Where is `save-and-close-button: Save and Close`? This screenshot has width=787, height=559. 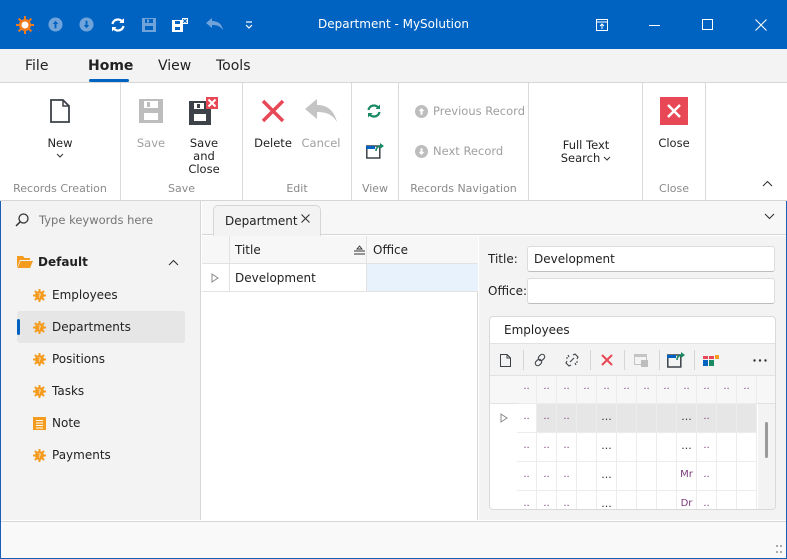 save-and-close-button: Save and Close is located at coordinates (204, 133).